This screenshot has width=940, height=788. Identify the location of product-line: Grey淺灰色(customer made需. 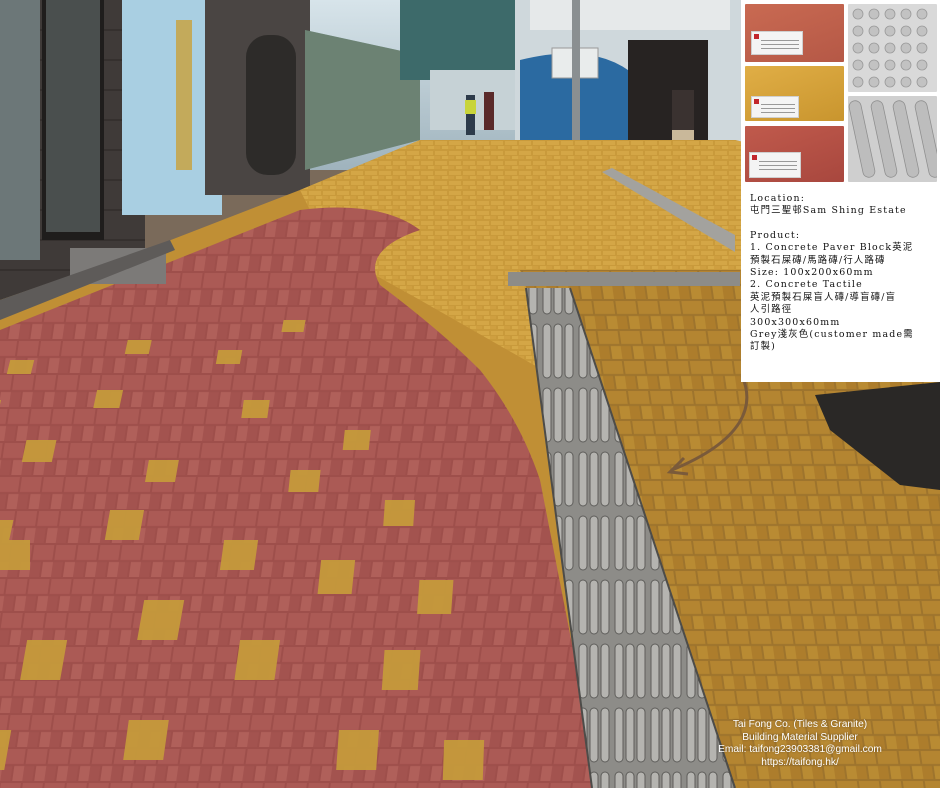
(832, 335).